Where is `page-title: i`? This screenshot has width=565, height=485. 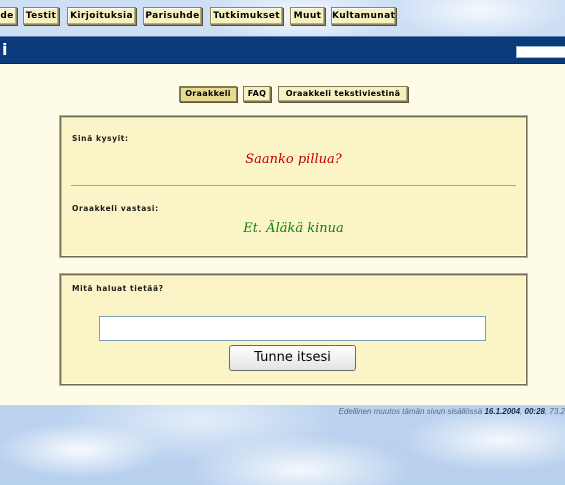 page-title: i is located at coordinates (5, 49).